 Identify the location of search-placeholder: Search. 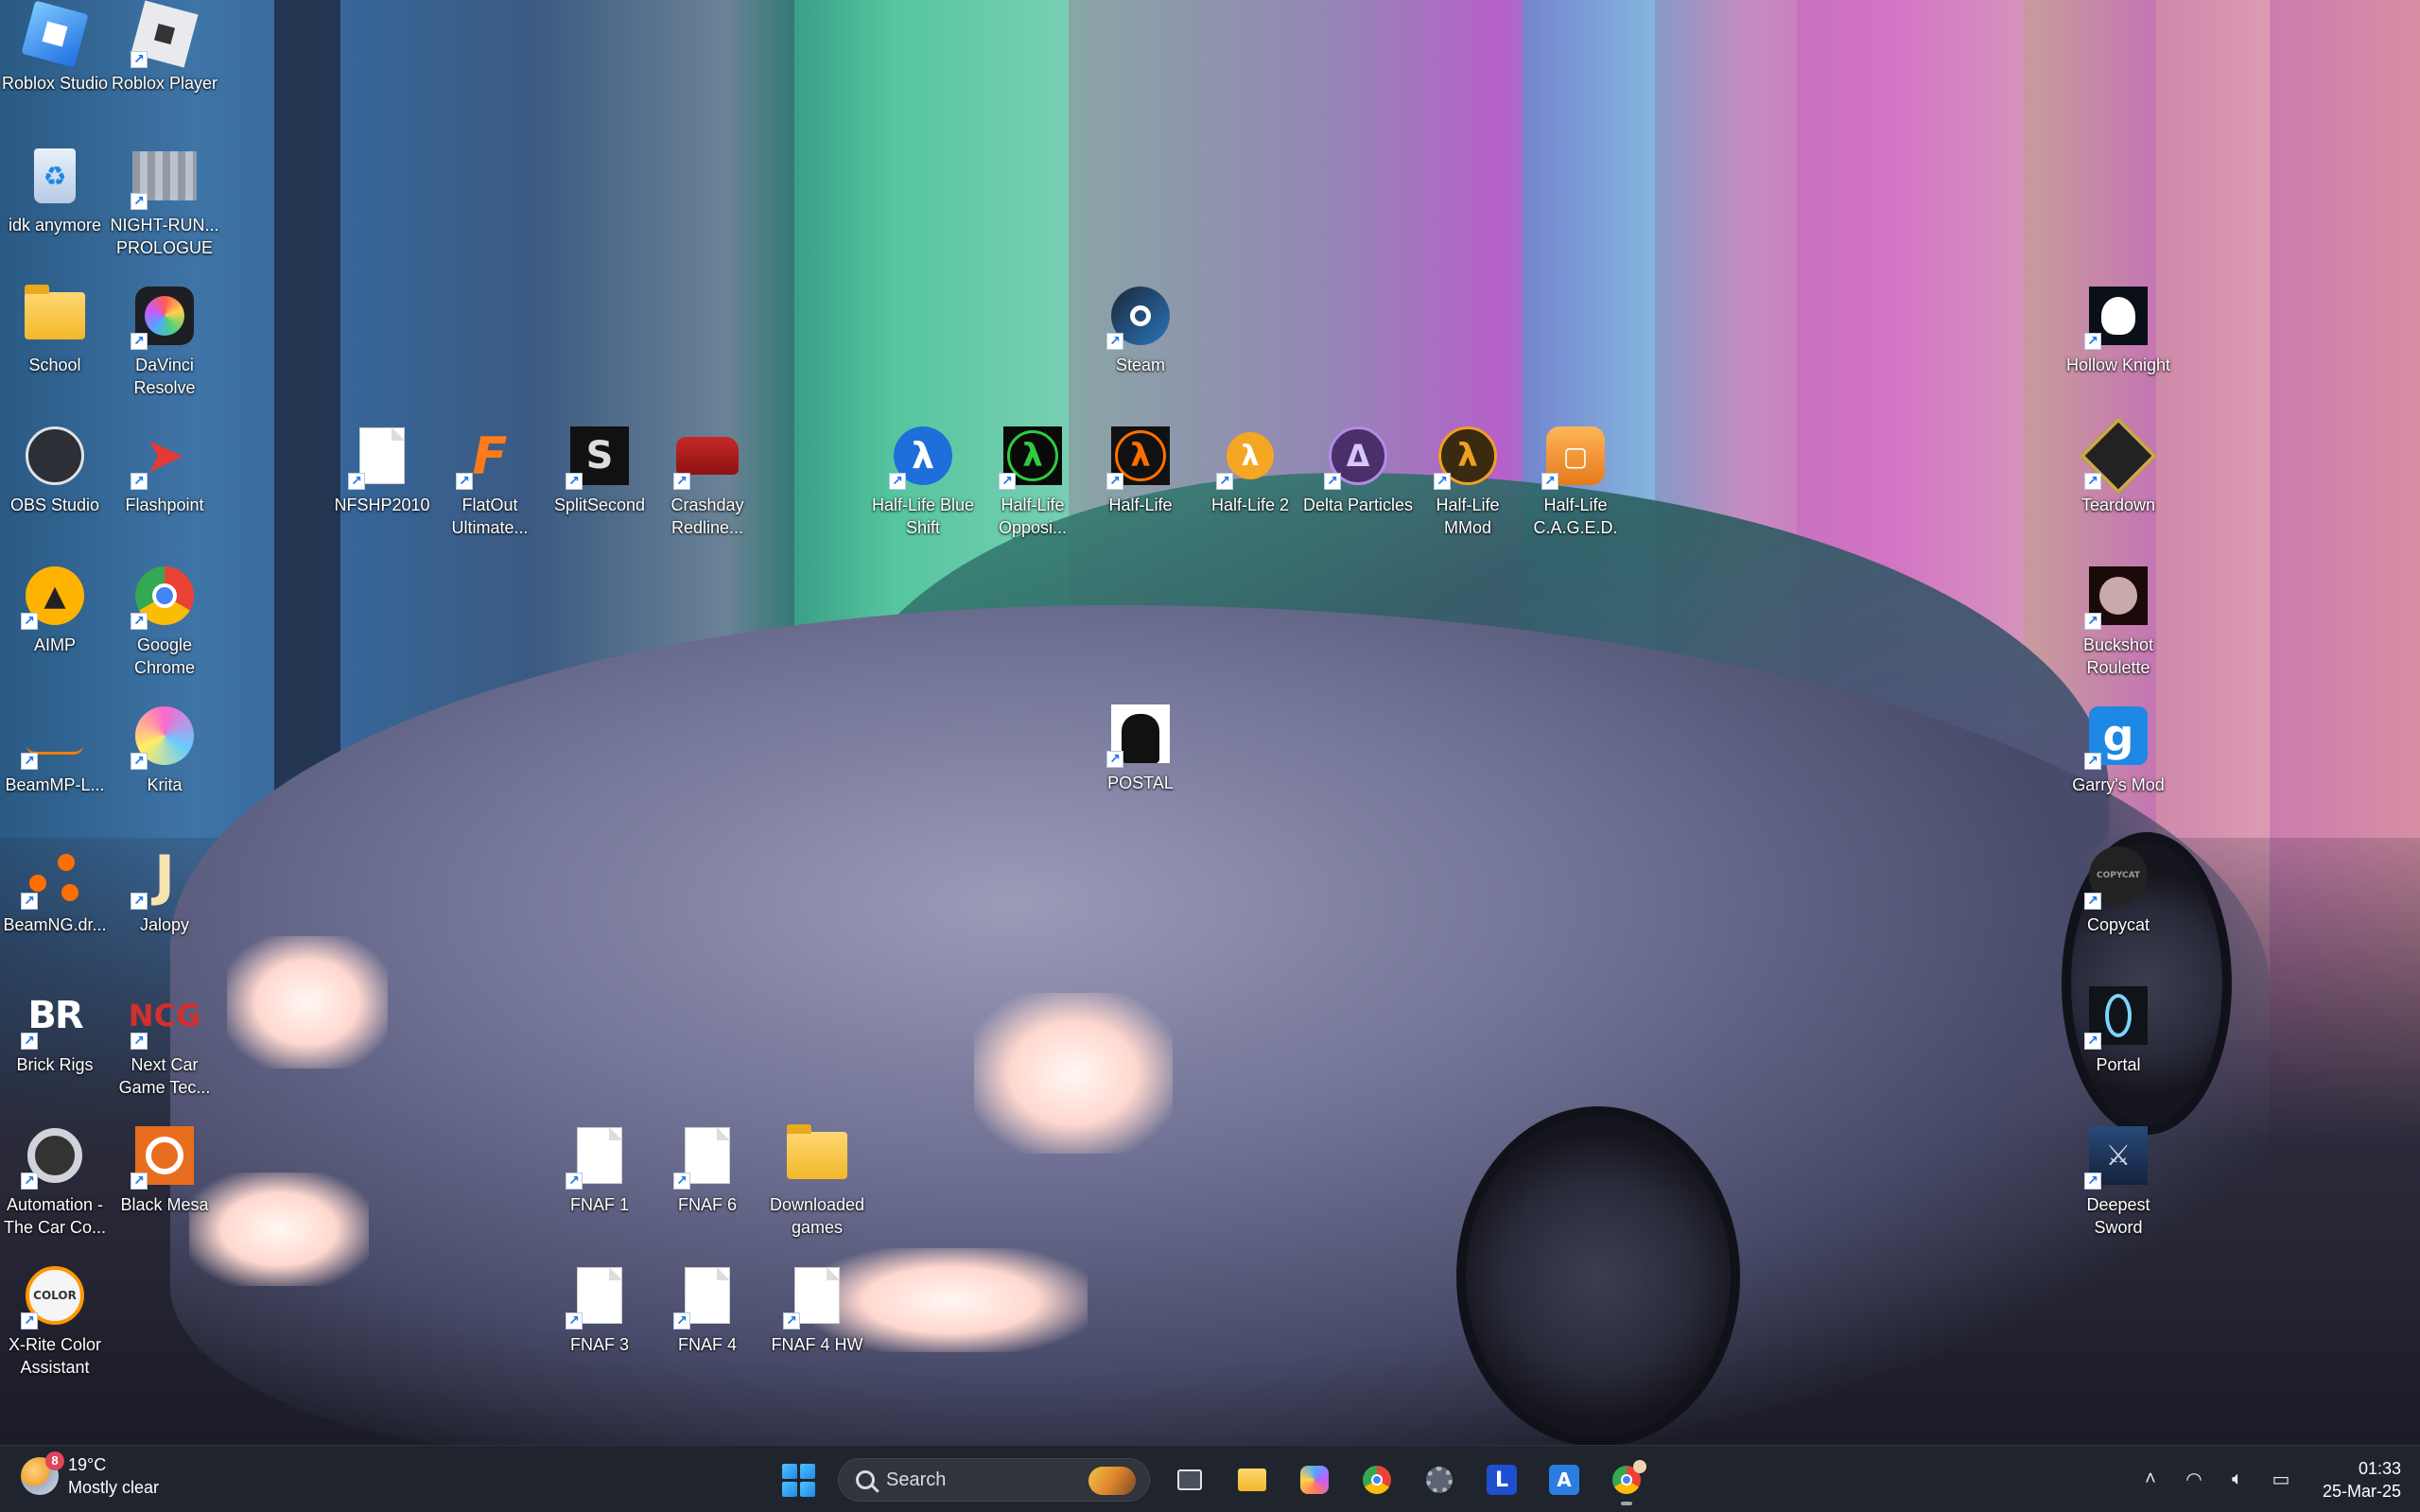
(916, 1479).